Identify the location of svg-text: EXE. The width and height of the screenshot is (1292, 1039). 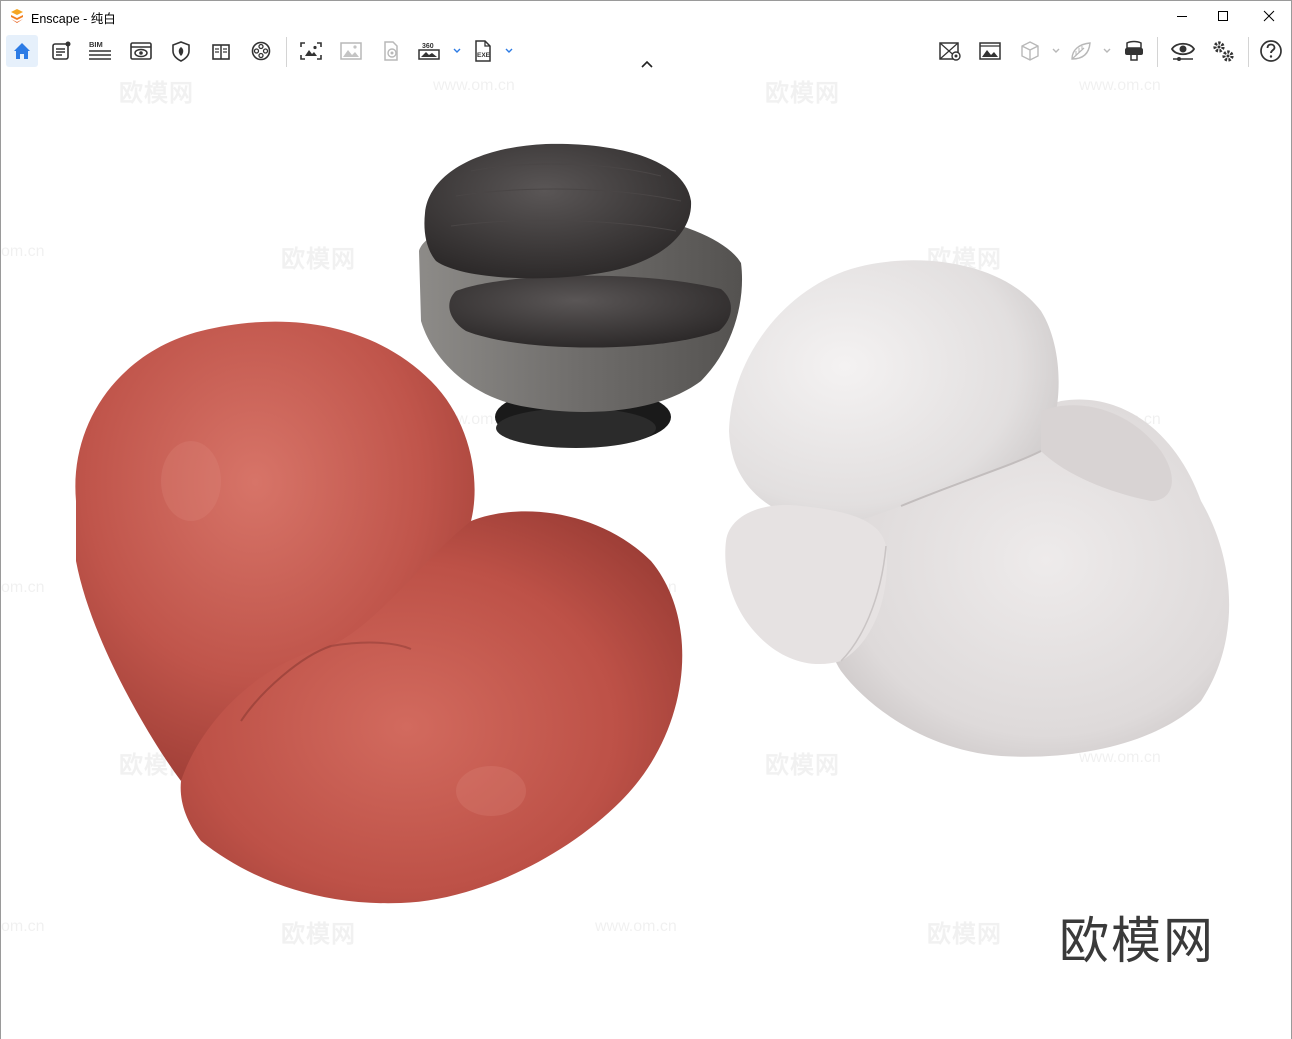
(484, 55).